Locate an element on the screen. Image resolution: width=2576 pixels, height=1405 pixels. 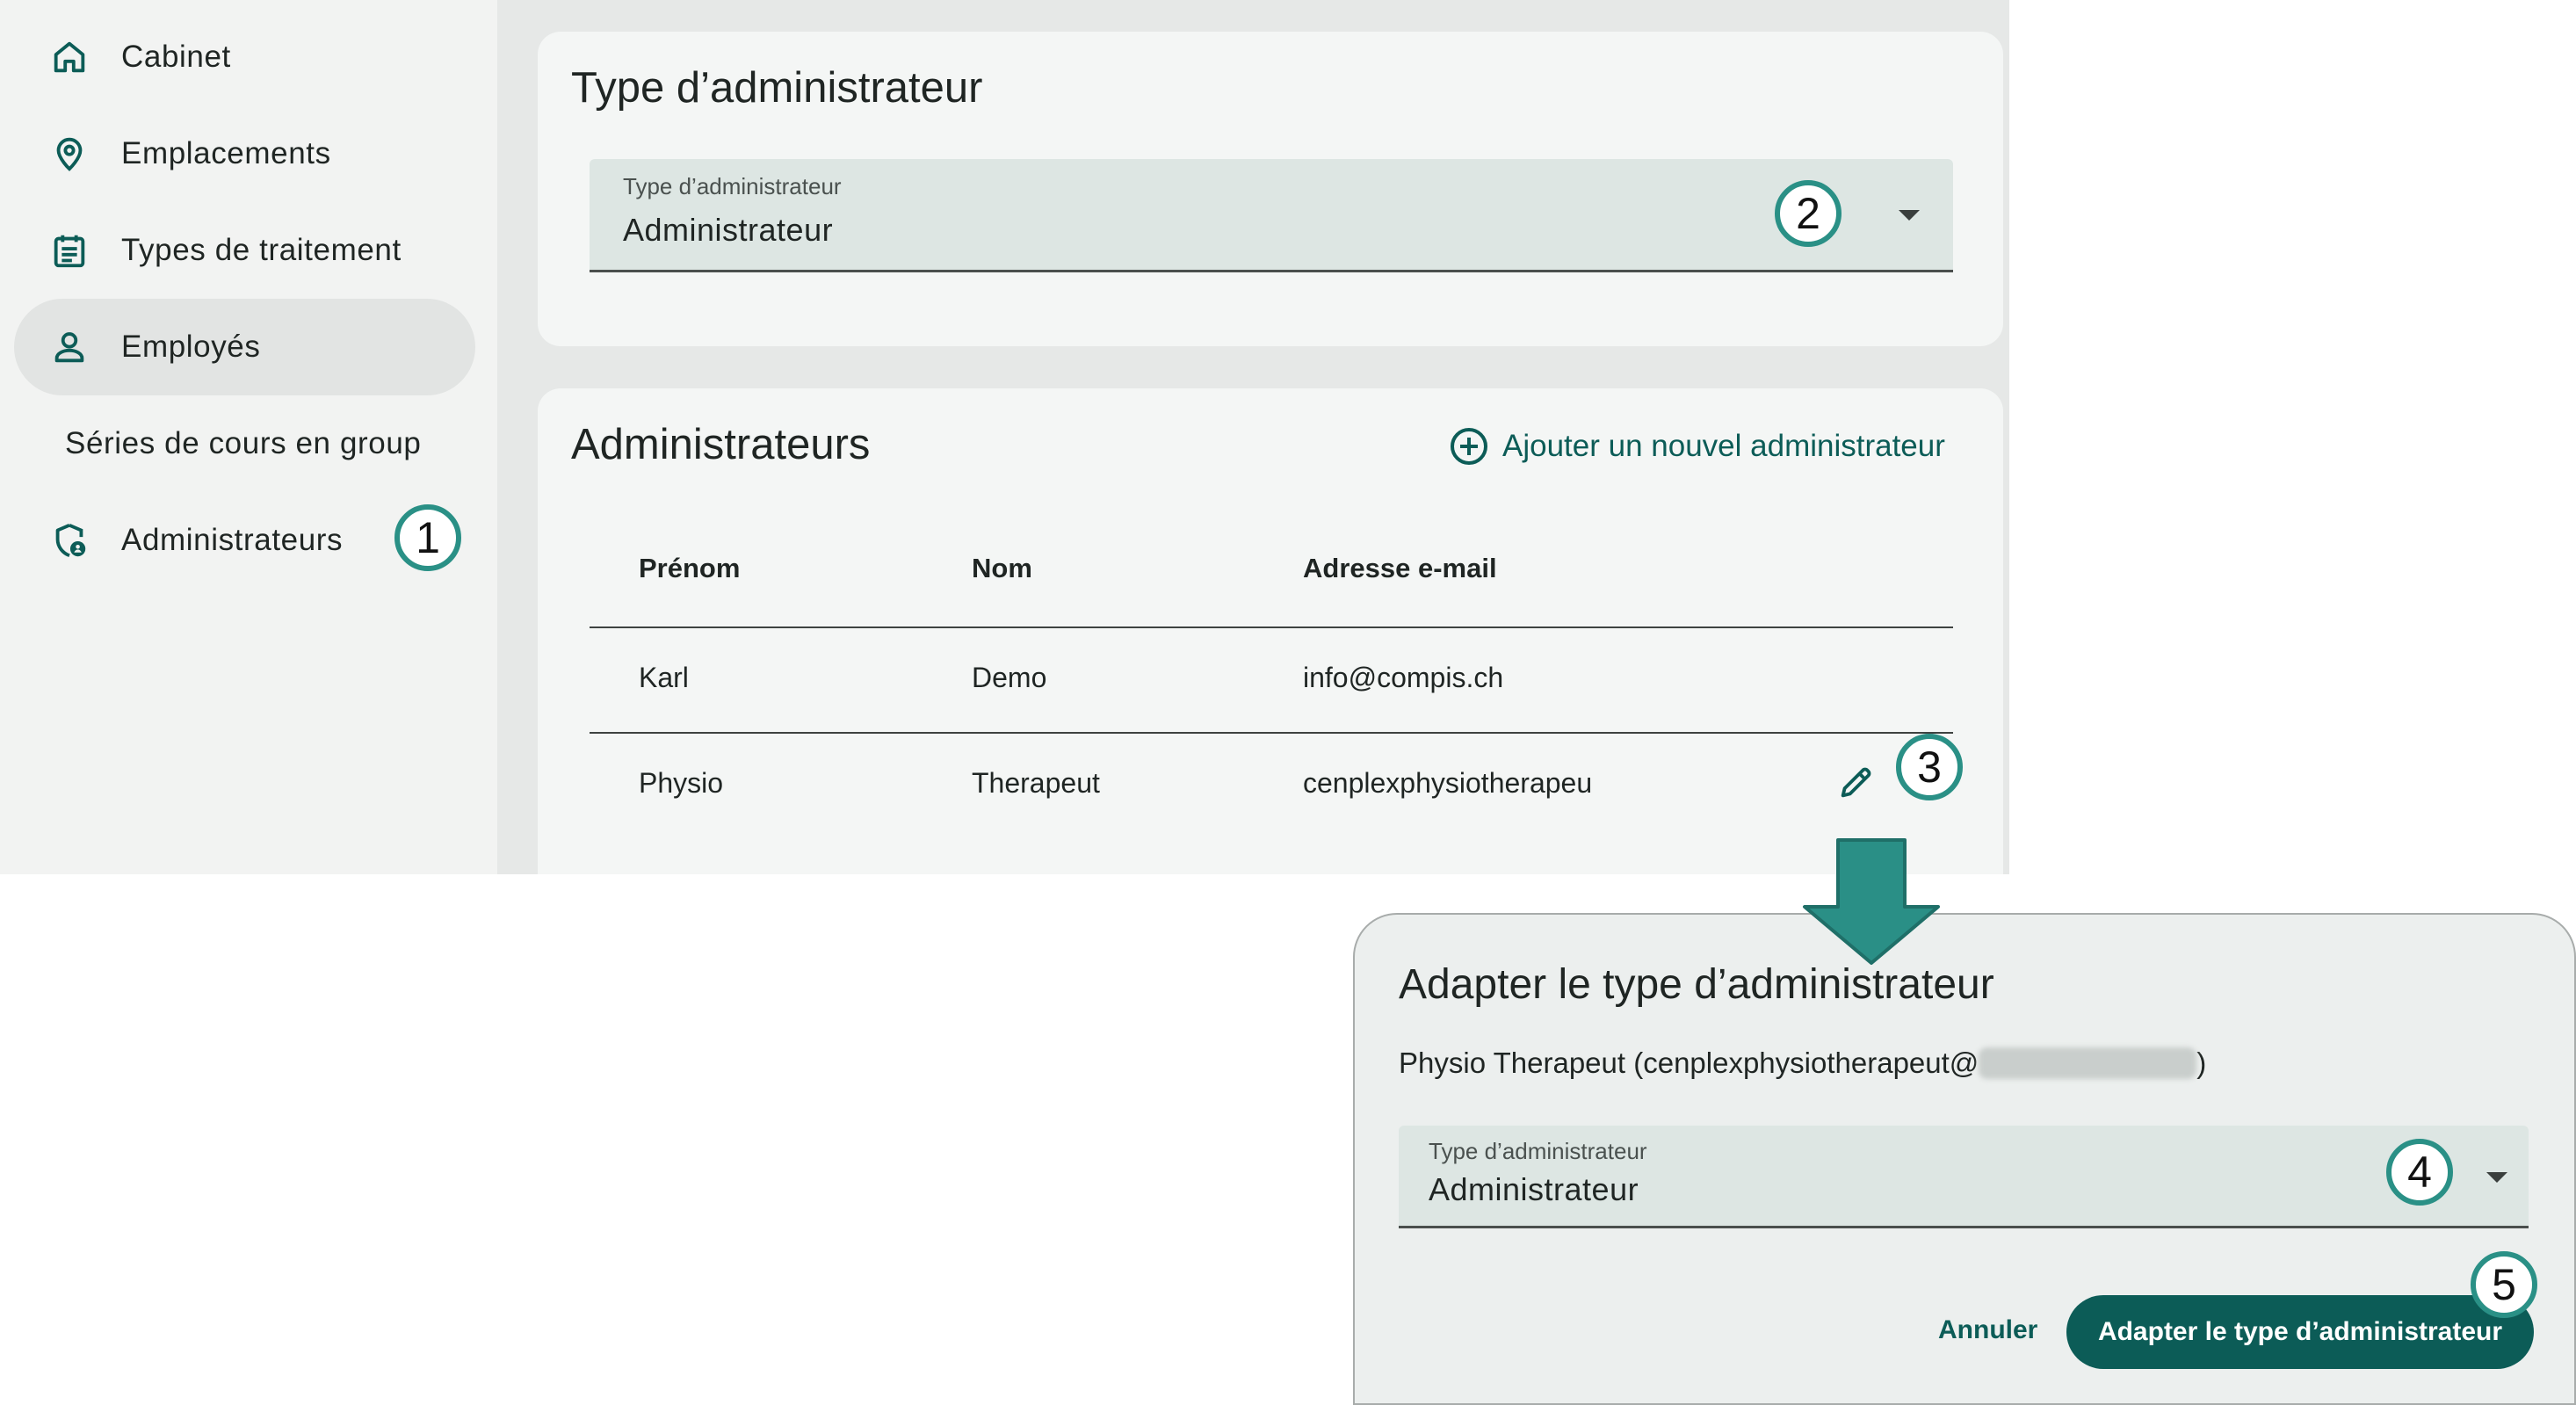
sidebar-item-cabinet: Cabinet is located at coordinates (244, 57).